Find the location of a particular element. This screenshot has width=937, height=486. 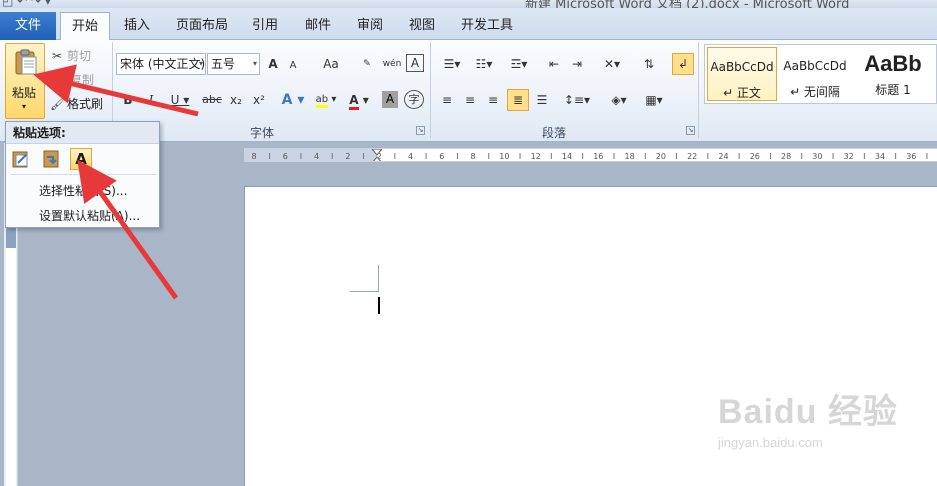

highlight-icon: ab is located at coordinates (322, 101).